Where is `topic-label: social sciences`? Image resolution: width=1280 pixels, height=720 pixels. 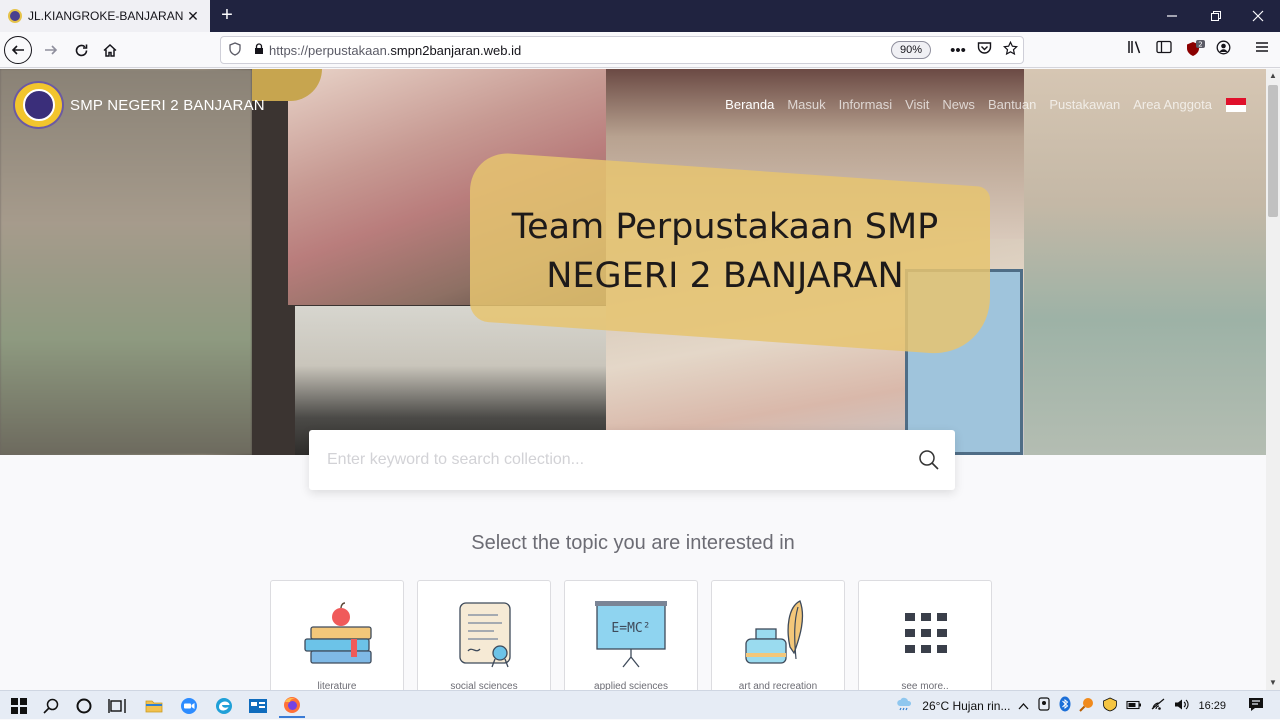
topic-label: social sciences is located at coordinates (484, 685).